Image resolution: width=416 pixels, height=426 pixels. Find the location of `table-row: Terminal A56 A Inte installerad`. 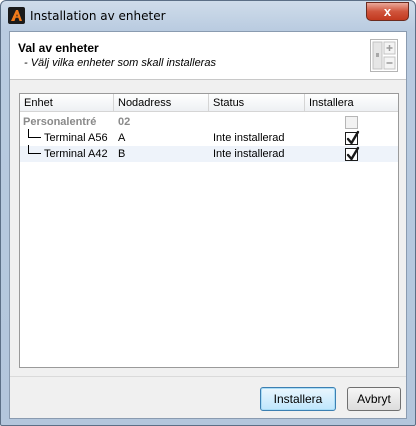

table-row: Terminal A56 A Inte installerad is located at coordinates (209, 137).